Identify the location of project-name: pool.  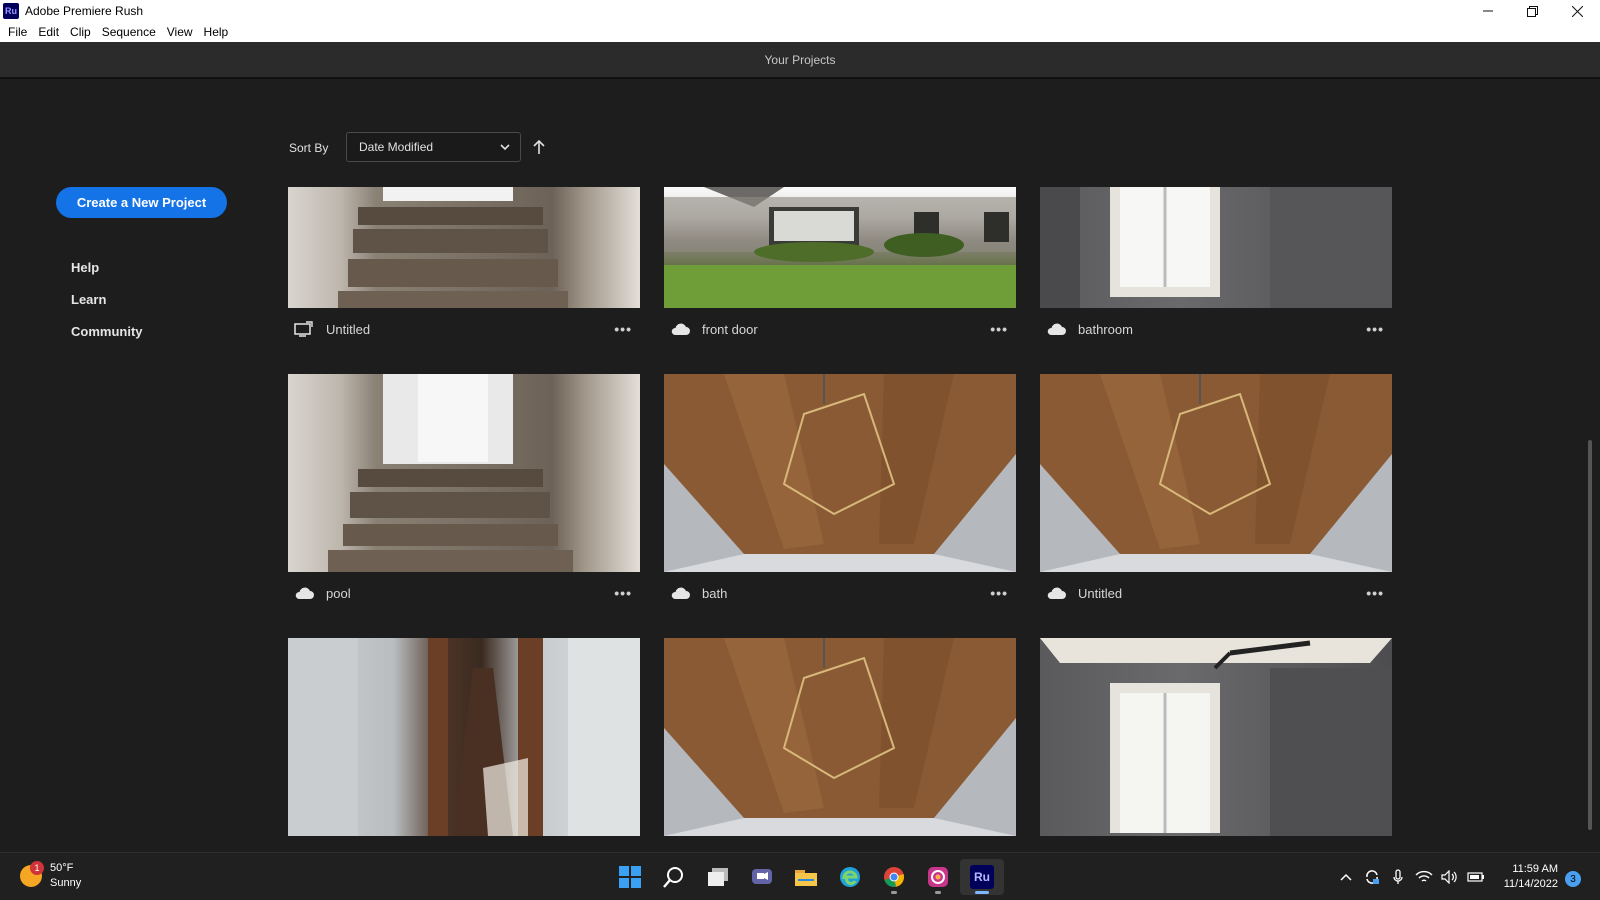
(338, 593).